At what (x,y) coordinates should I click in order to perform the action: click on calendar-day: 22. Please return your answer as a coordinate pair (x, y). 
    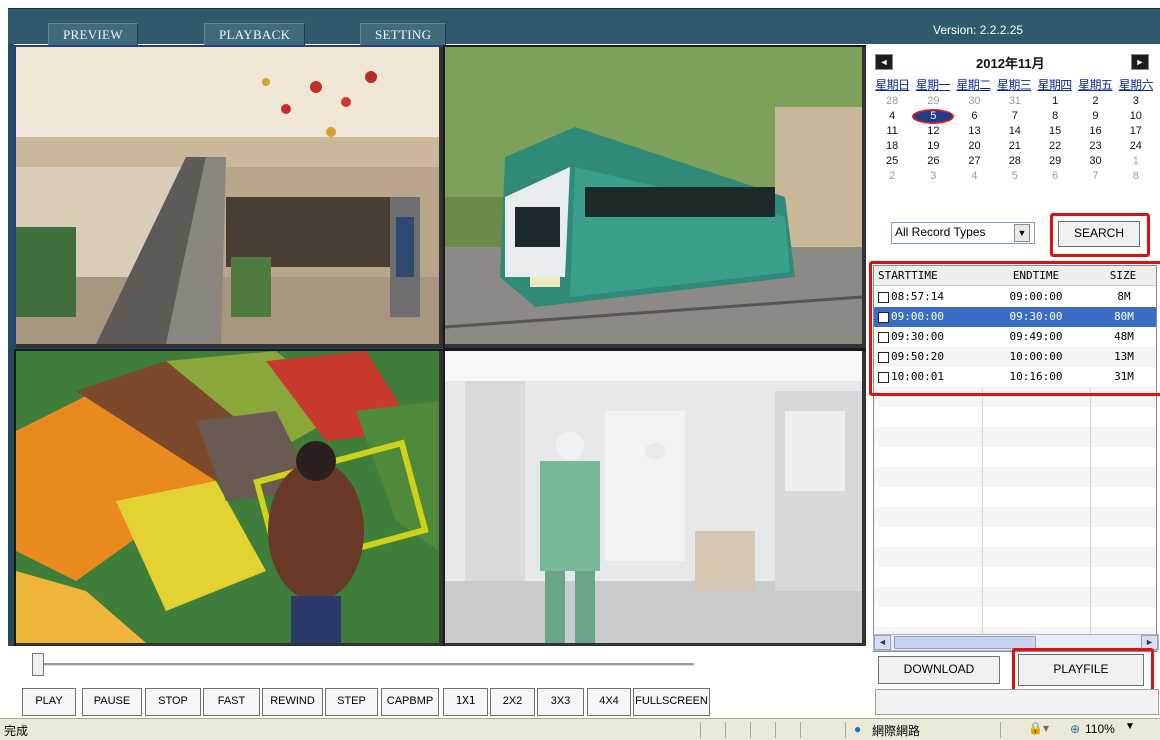
    Looking at the image, I should click on (1055, 146).